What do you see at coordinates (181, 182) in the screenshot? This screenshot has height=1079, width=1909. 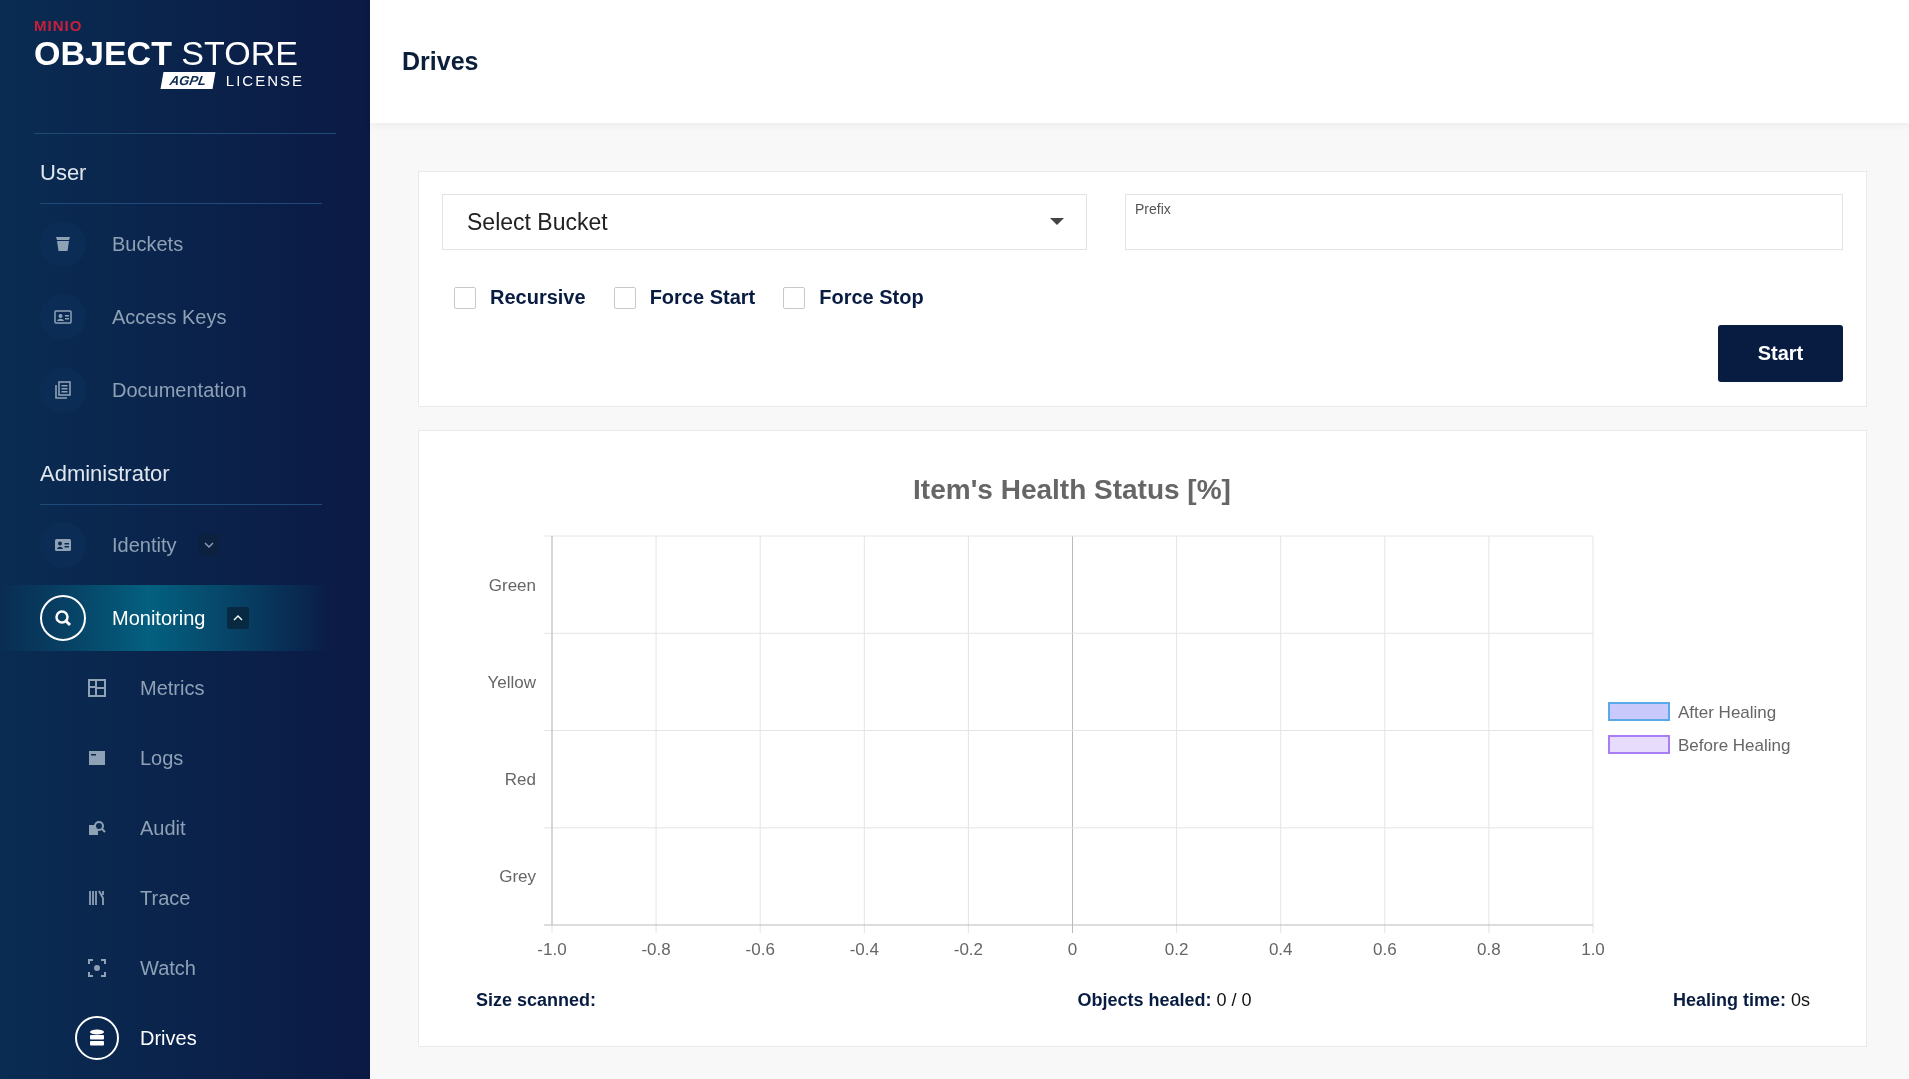 I see `section-heading: User` at bounding box center [181, 182].